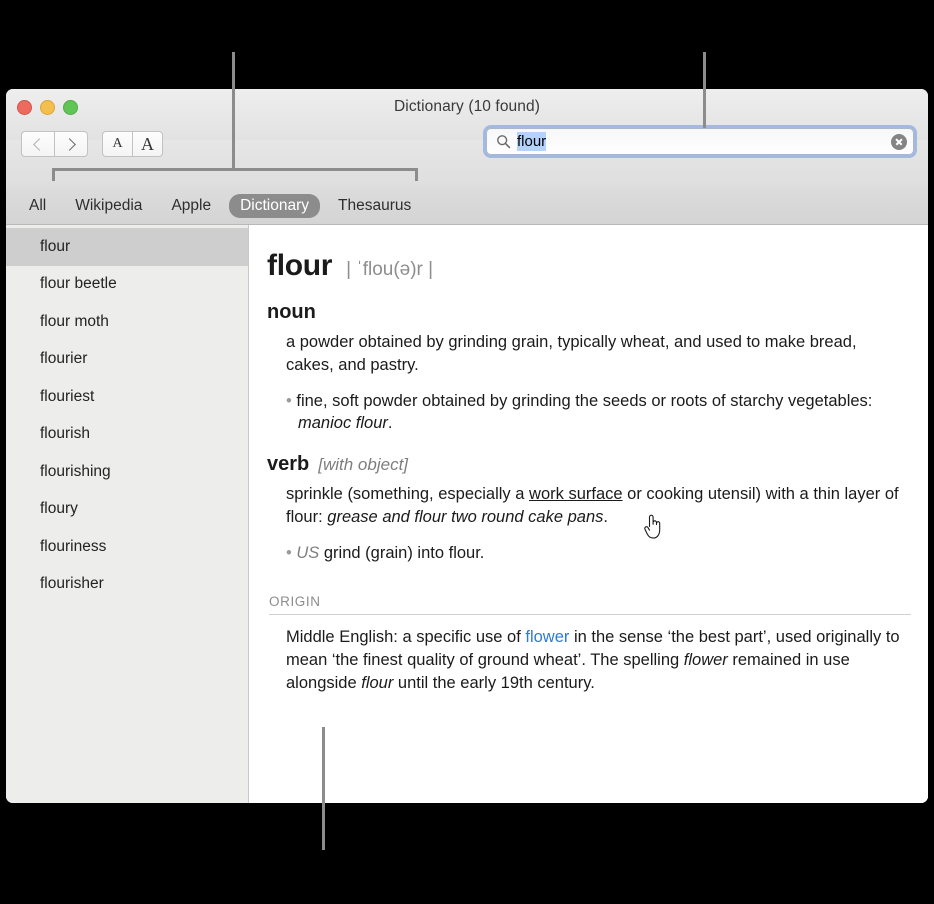 This screenshot has width=934, height=904. I want to click on font-size-button-group: A A, so click(132, 144).